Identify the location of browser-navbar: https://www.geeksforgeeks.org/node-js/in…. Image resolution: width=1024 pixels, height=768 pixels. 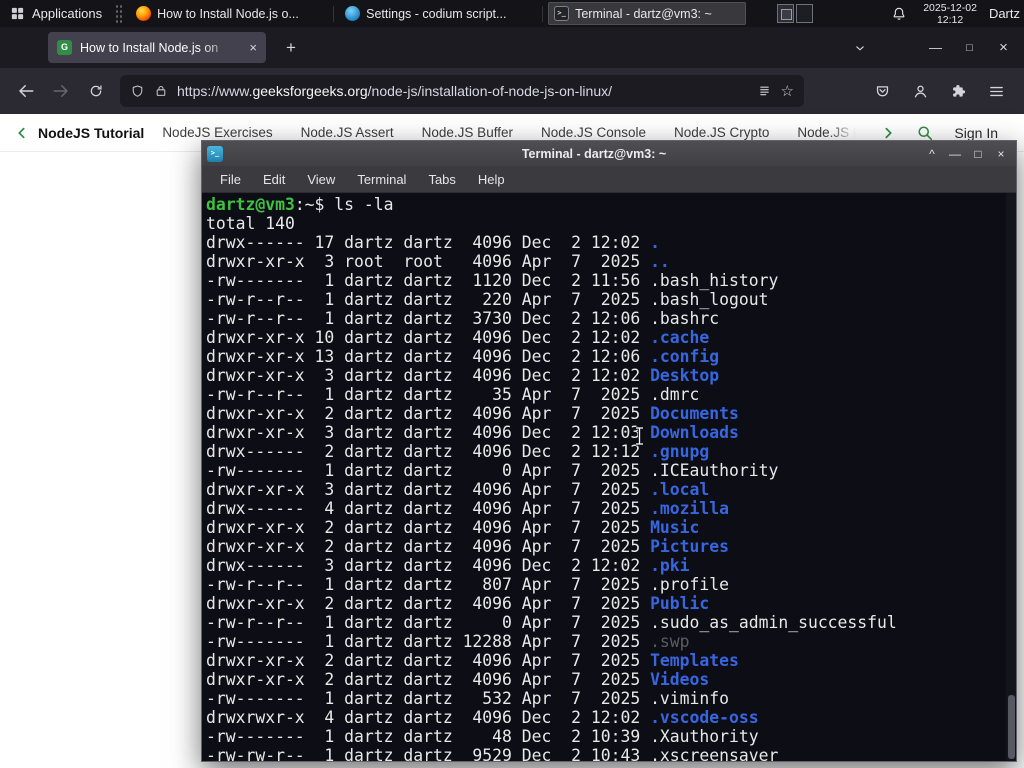
(512, 91).